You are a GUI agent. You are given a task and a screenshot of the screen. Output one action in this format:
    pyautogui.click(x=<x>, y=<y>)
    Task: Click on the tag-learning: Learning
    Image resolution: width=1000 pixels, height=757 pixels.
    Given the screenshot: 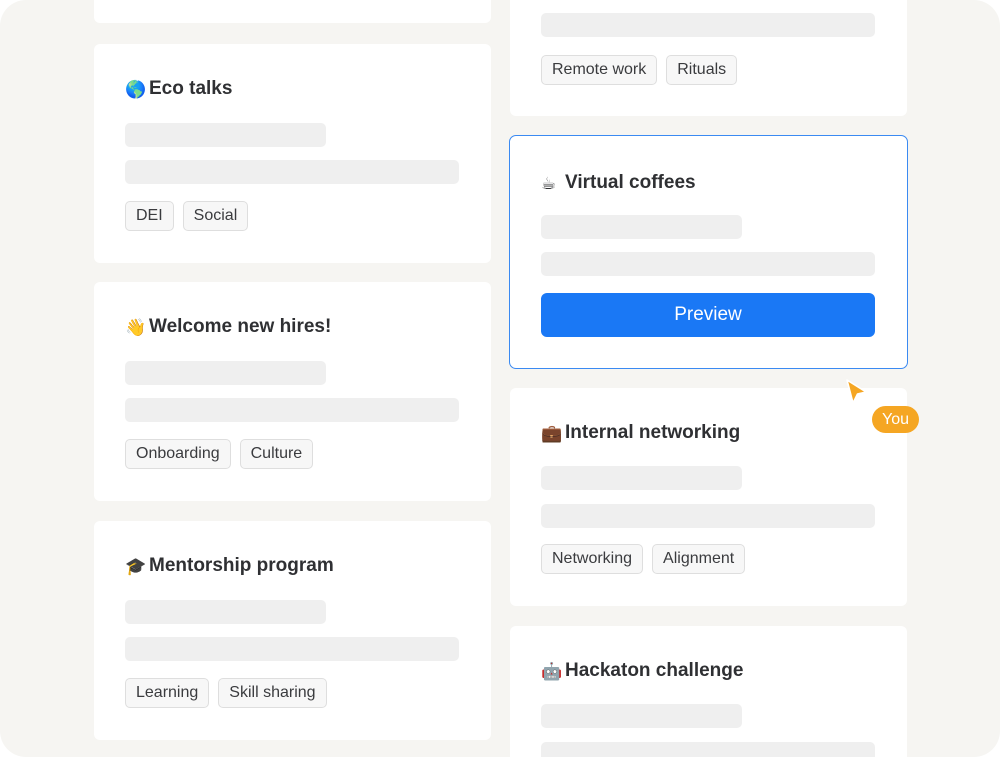 What is the action you would take?
    pyautogui.click(x=167, y=693)
    